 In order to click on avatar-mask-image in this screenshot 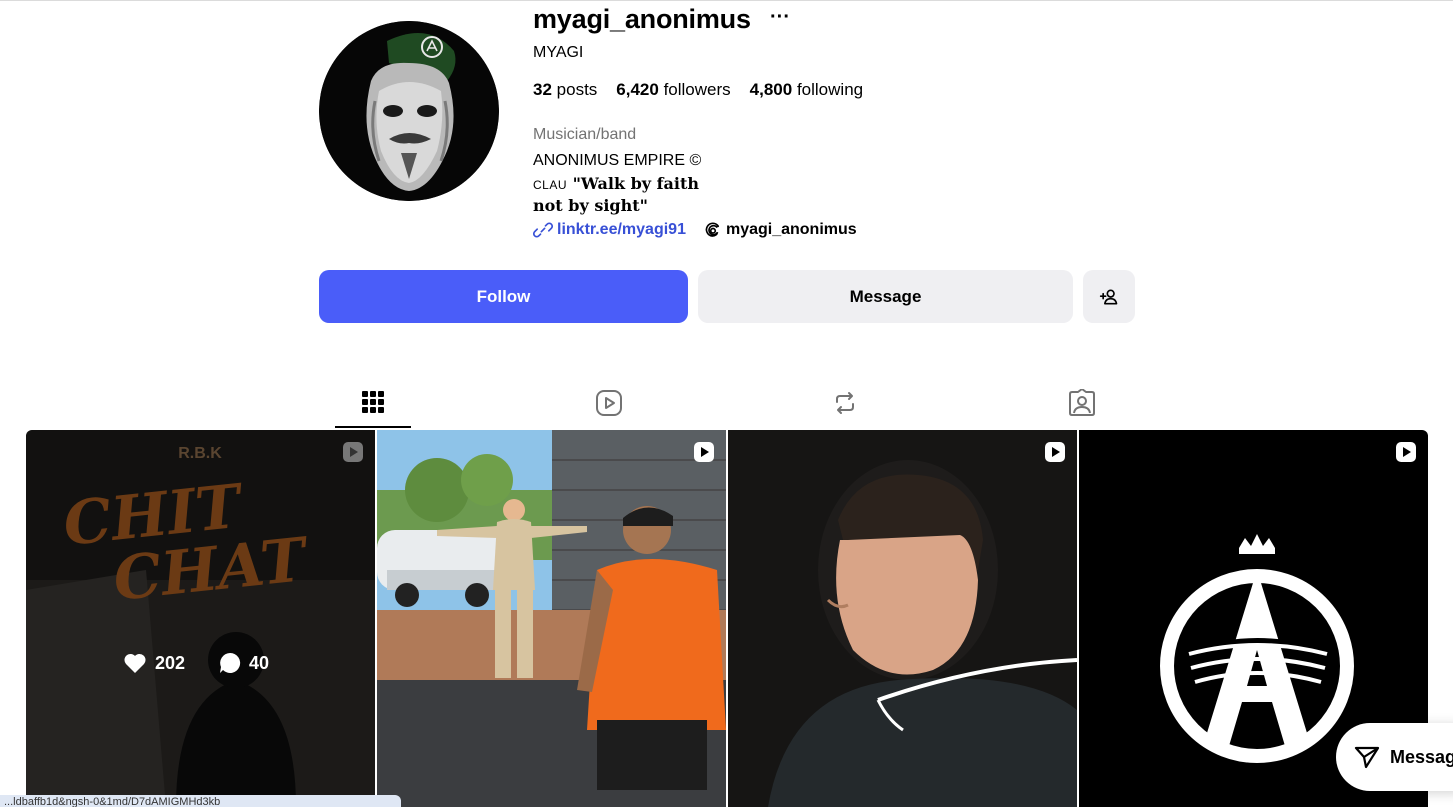, I will do `click(409, 111)`.